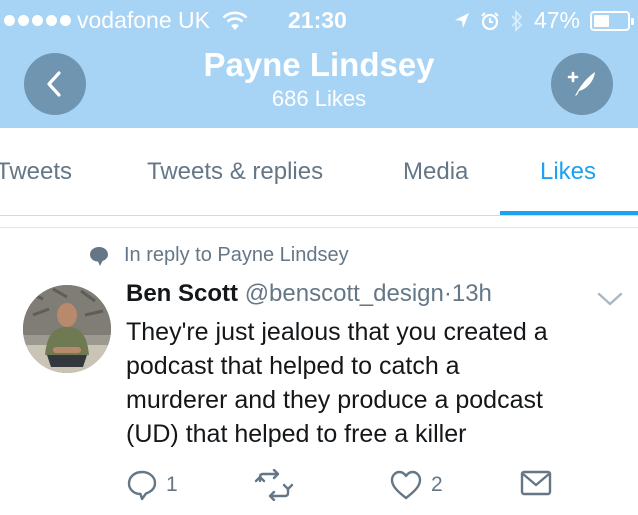  What do you see at coordinates (461, 20) in the screenshot?
I see `location-arrow-icon` at bounding box center [461, 20].